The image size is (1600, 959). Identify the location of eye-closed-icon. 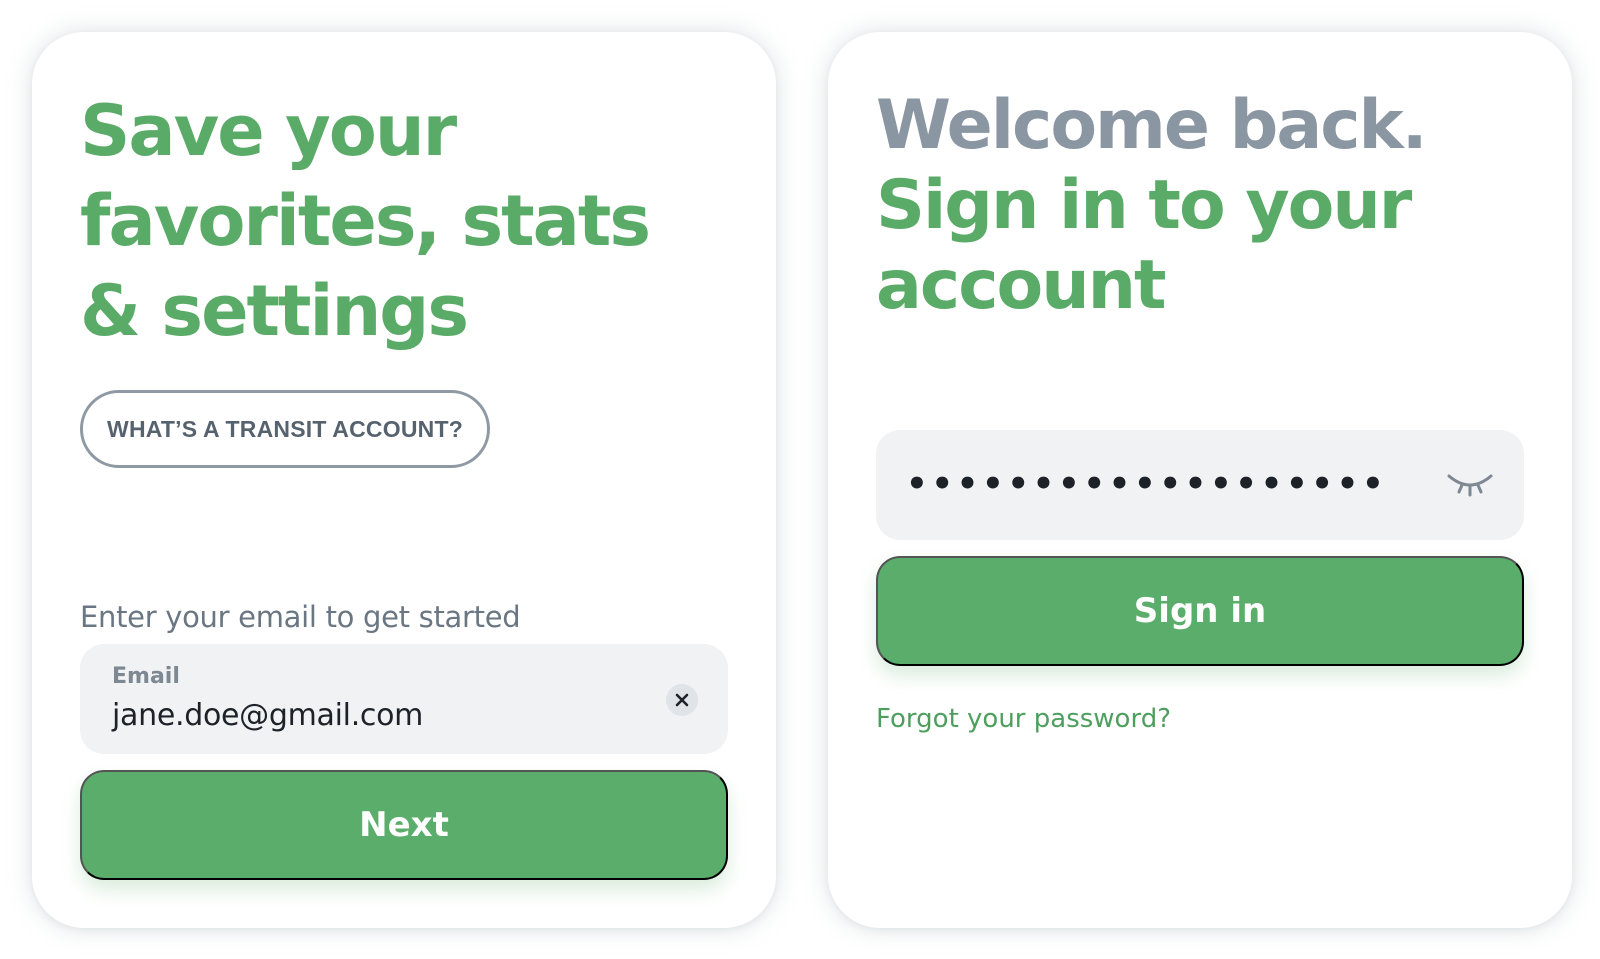
(1470, 484).